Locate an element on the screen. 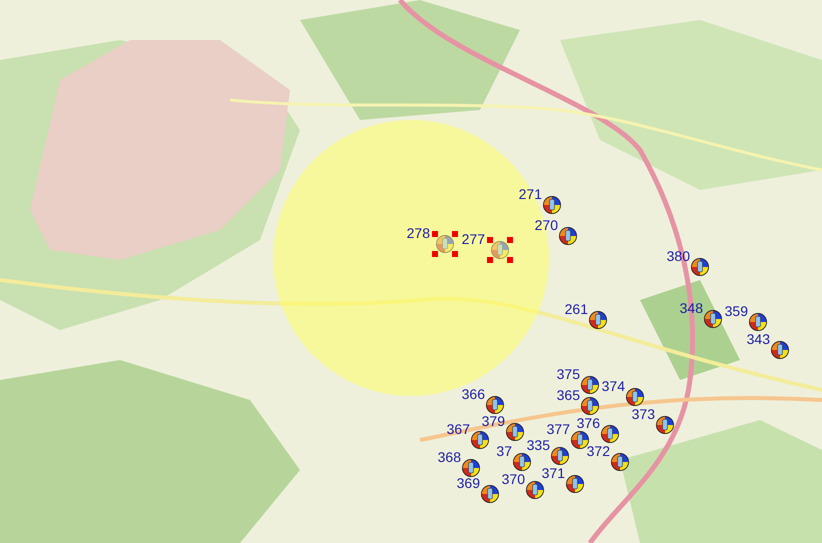 The width and height of the screenshot is (822, 543). marker-label: 374 is located at coordinates (613, 386).